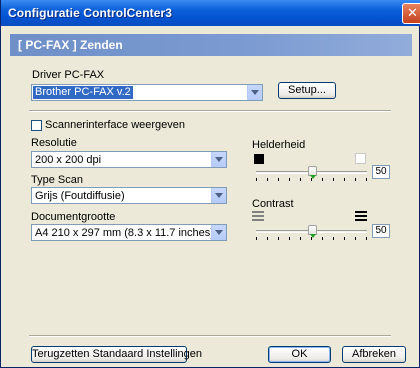 The height and width of the screenshot is (368, 420). Describe the element at coordinates (374, 354) in the screenshot. I see `cancel-button: Afbreken` at that location.